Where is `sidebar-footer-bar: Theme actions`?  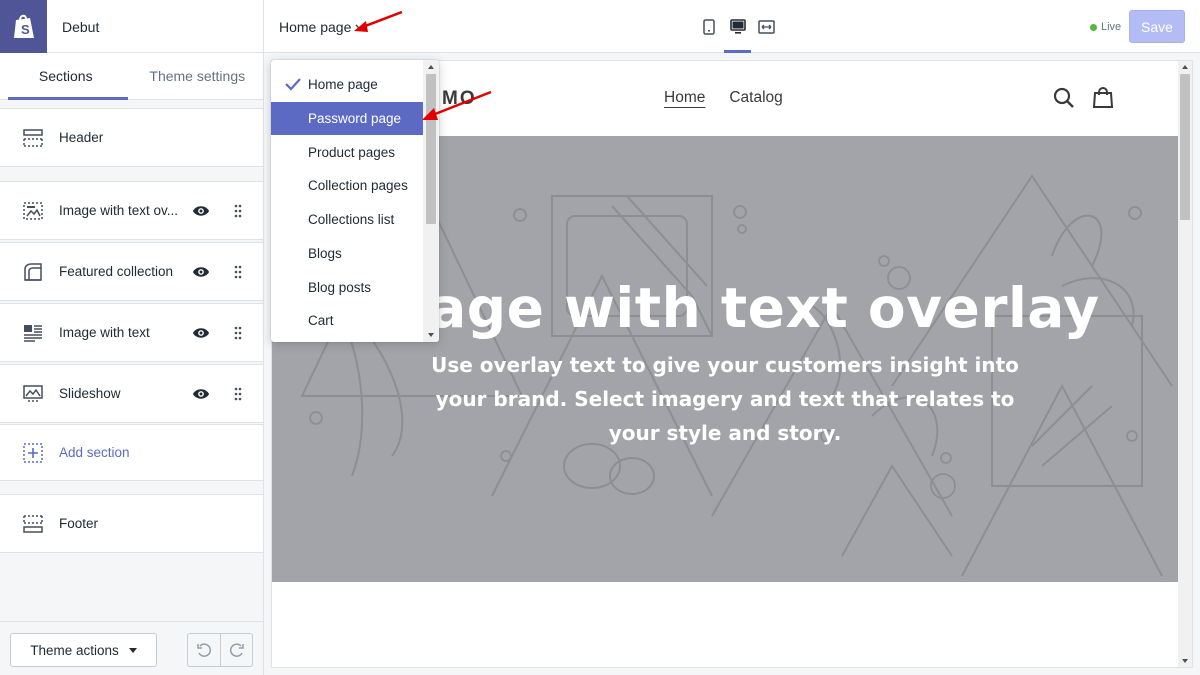 sidebar-footer-bar: Theme actions is located at coordinates (131, 648).